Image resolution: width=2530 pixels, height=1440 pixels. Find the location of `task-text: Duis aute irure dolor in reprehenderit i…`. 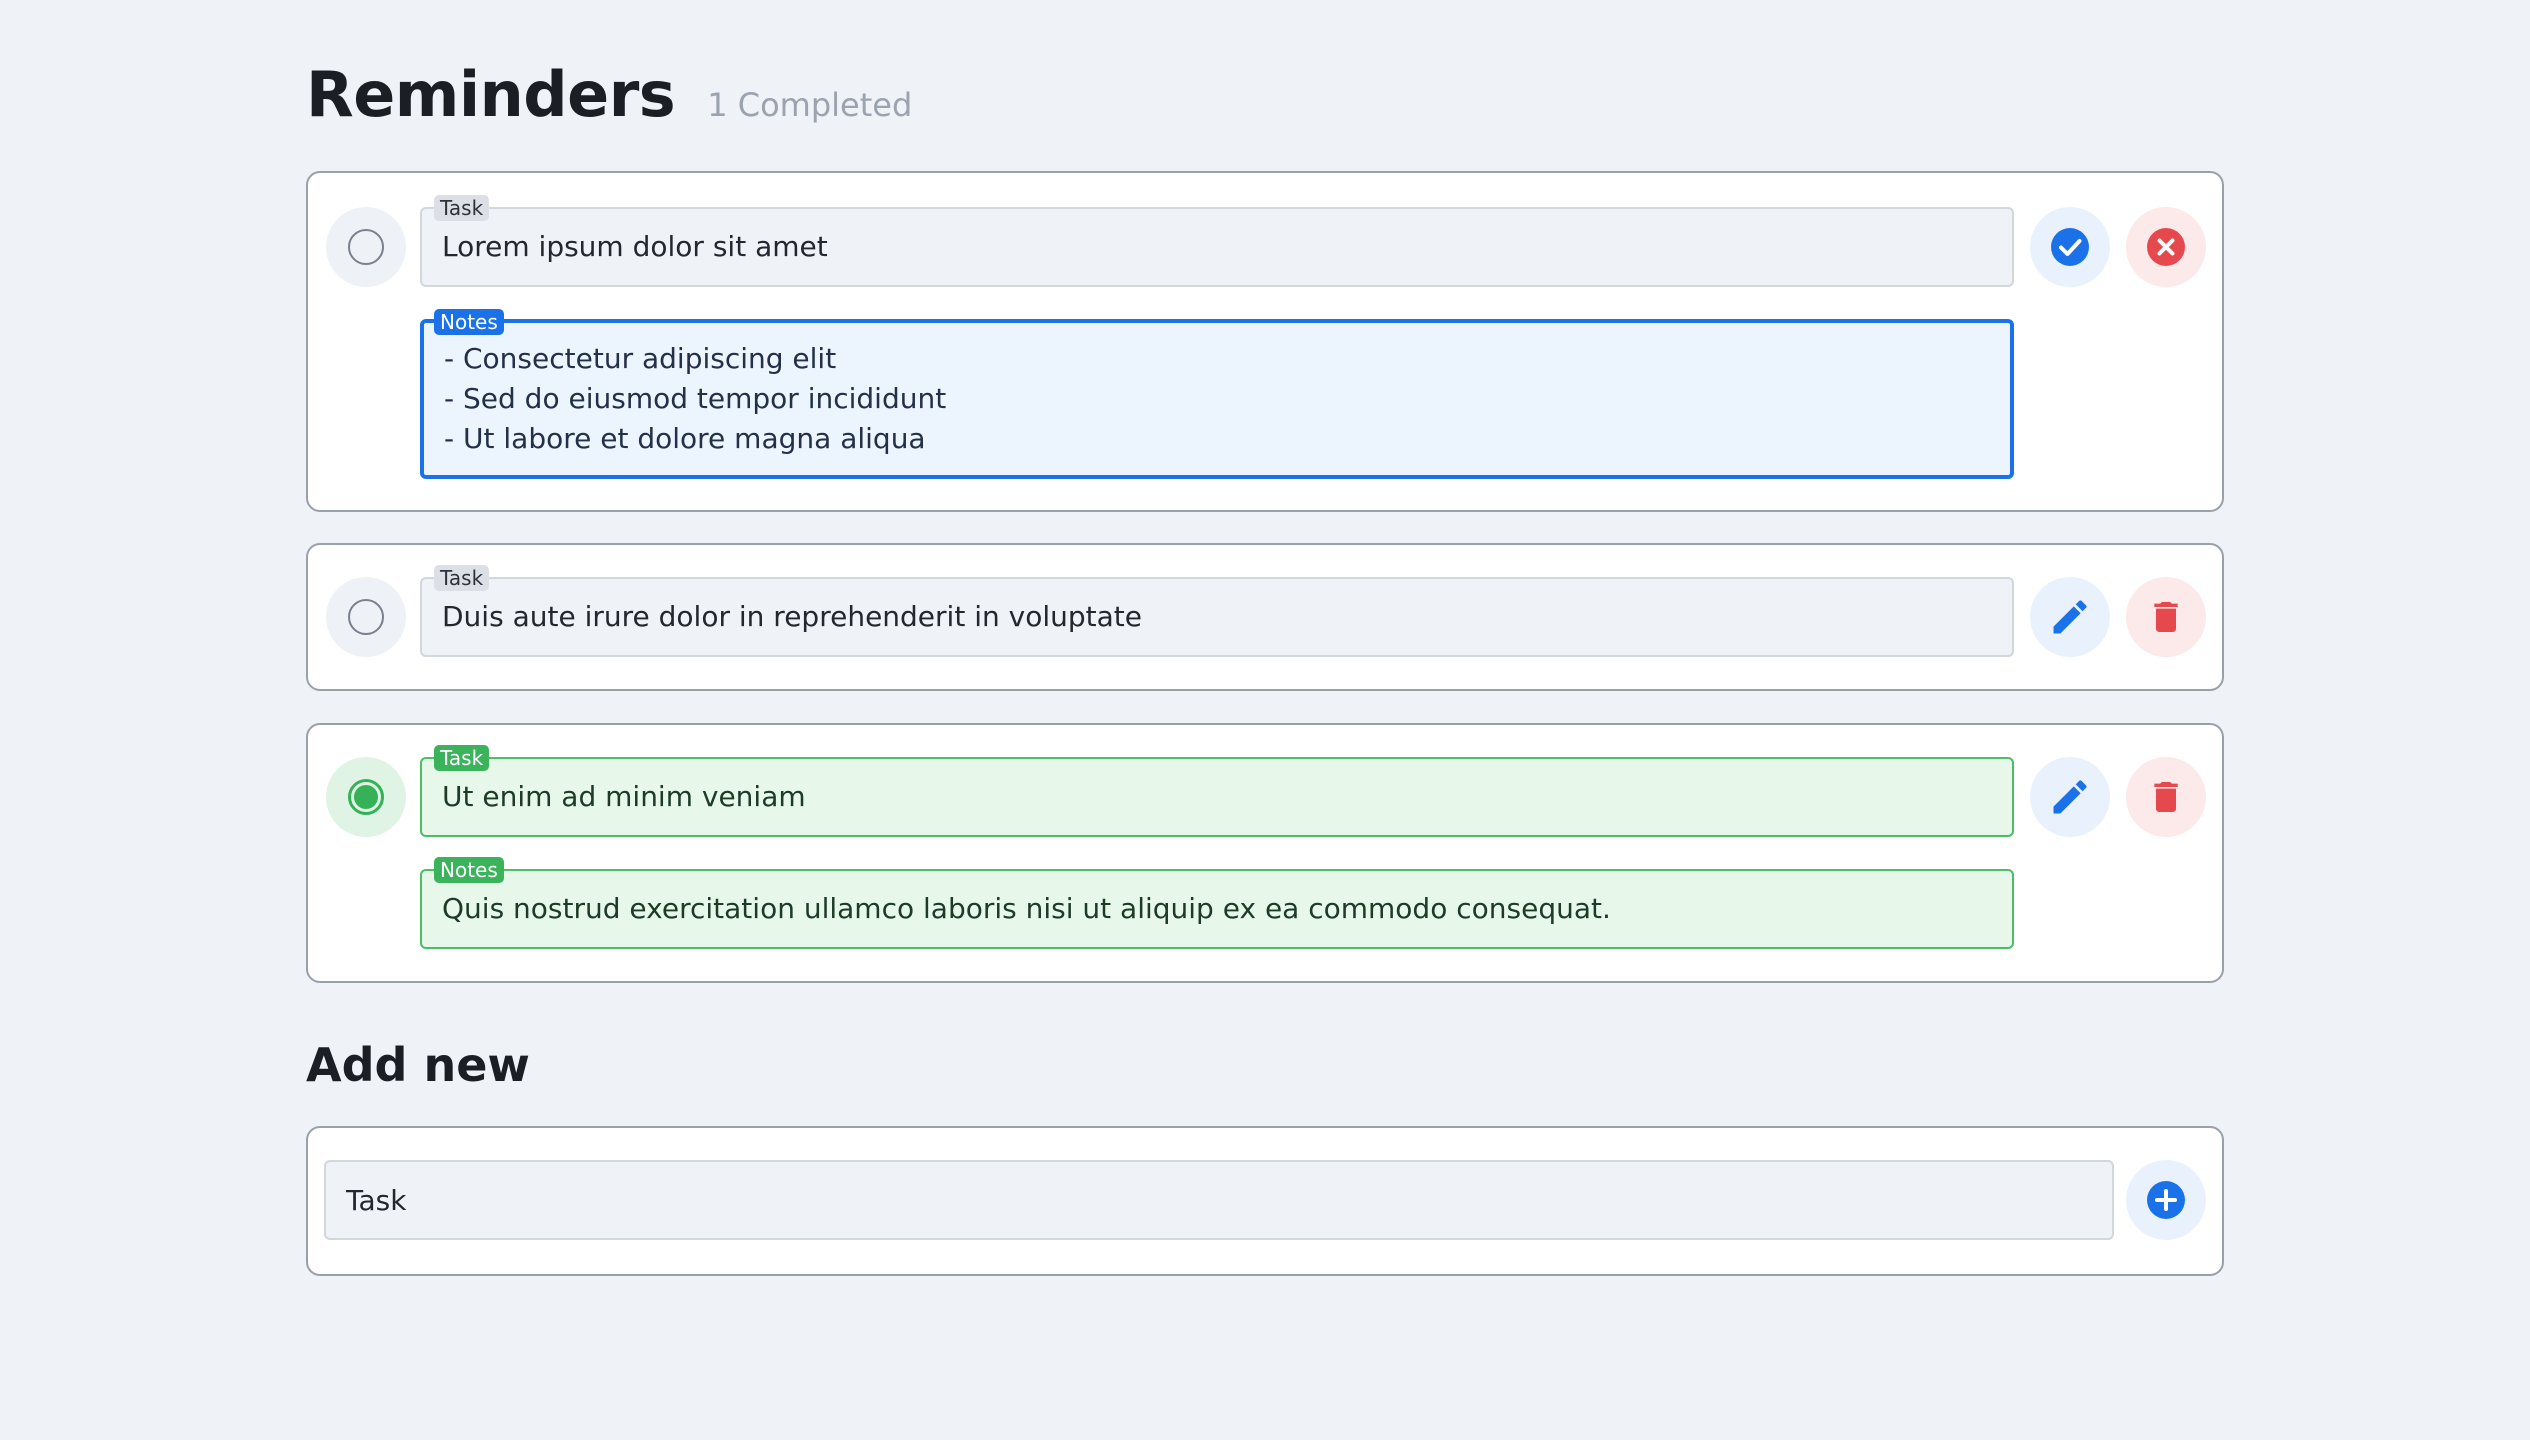

task-text: Duis aute irure dolor in reprehenderit i… is located at coordinates (792, 616).